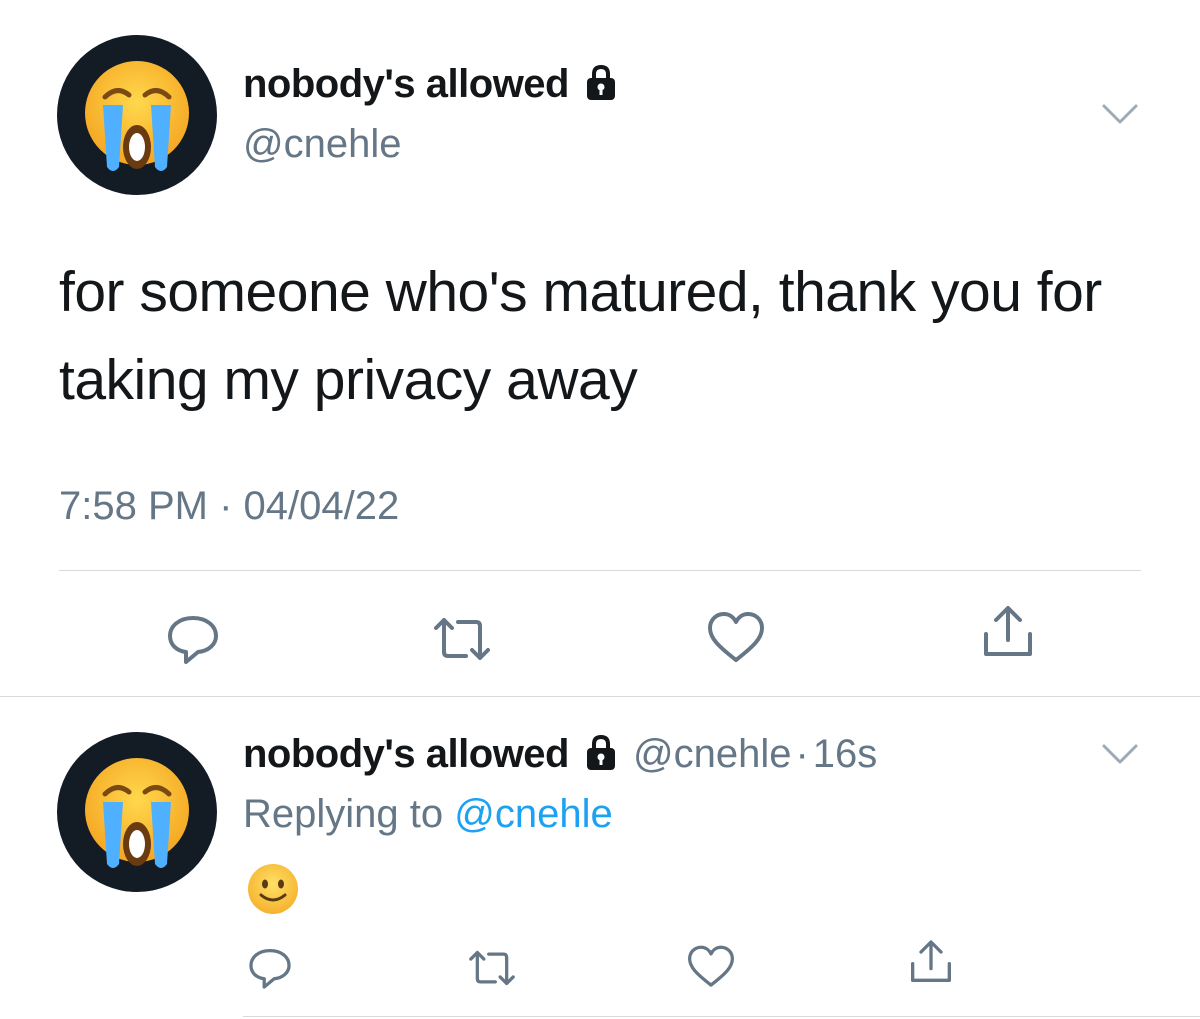  I want to click on reply-author-handle: @cnehle, so click(712, 754).